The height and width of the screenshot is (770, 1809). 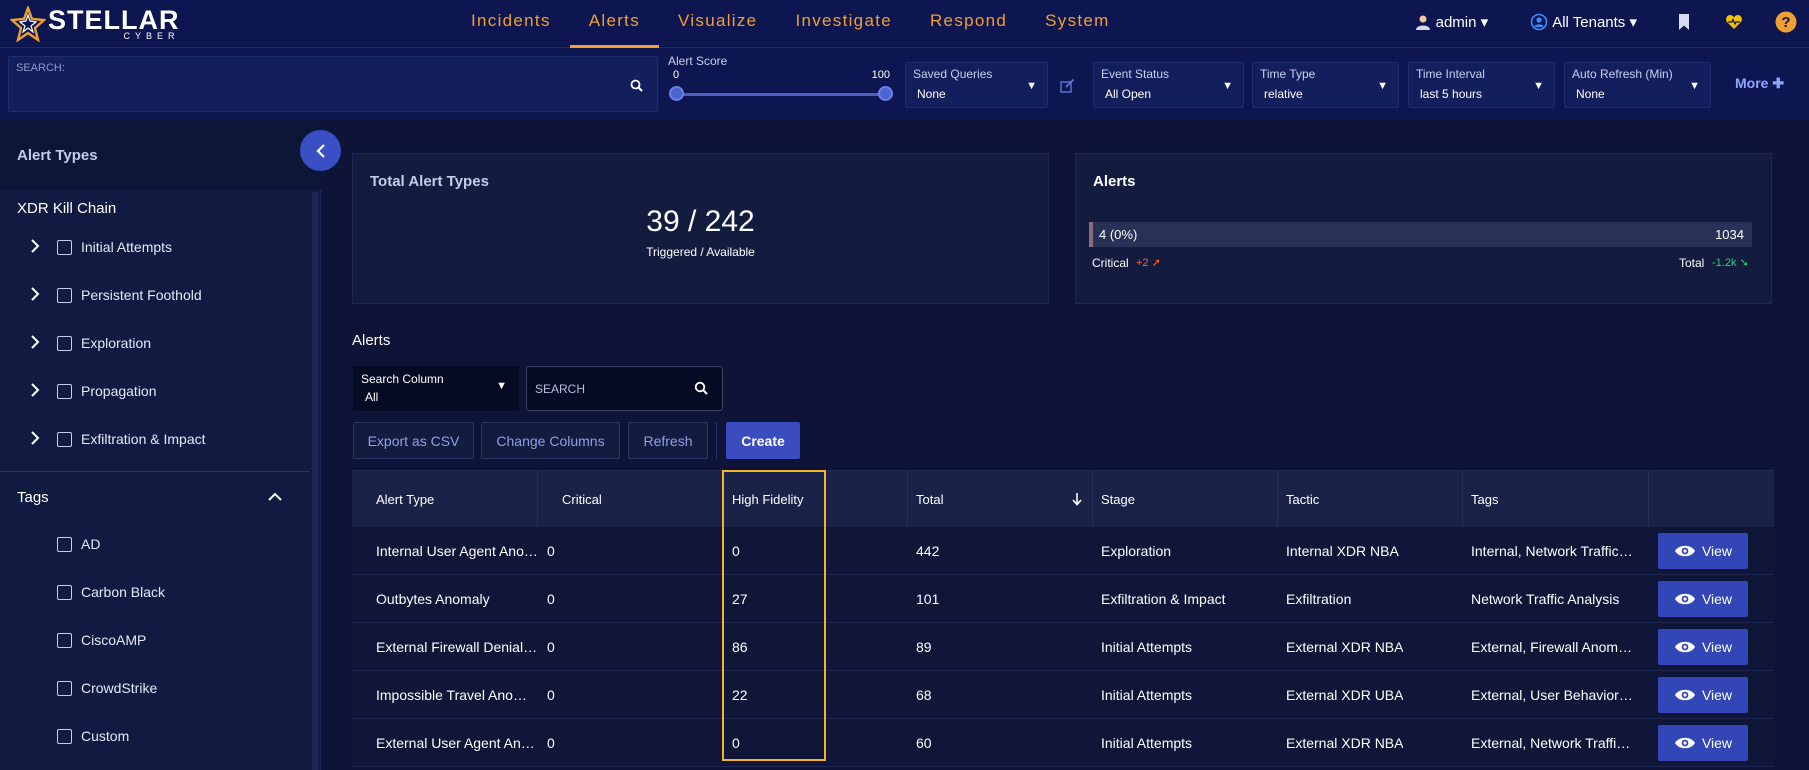 I want to click on refresh-button: Refresh, so click(x=668, y=440).